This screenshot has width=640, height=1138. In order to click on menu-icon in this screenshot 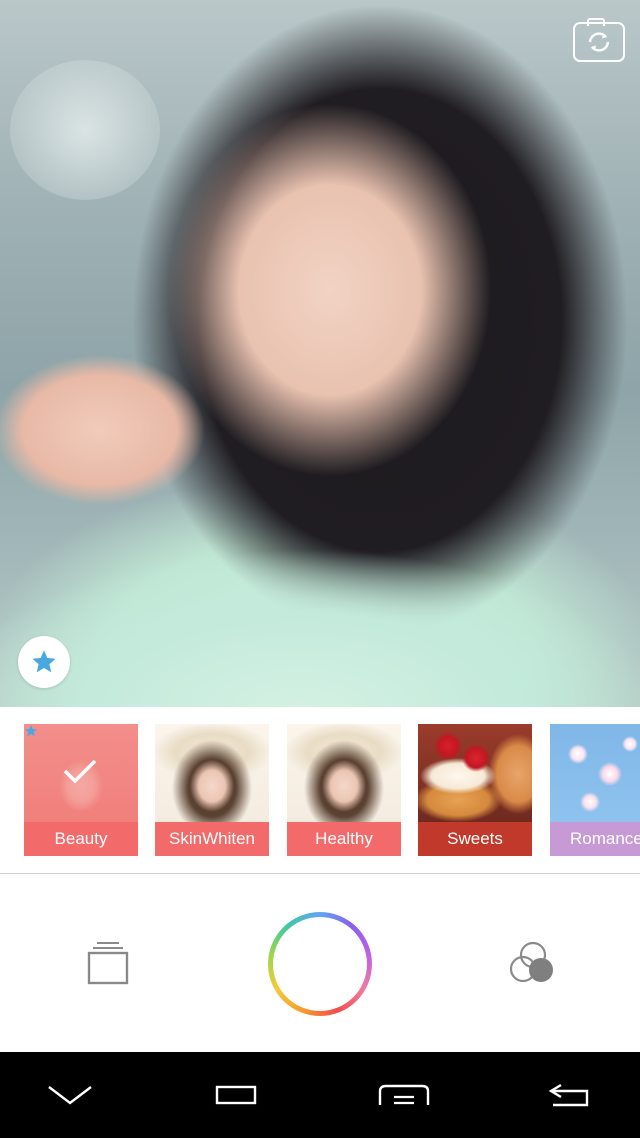, I will do `click(404, 1094)`.